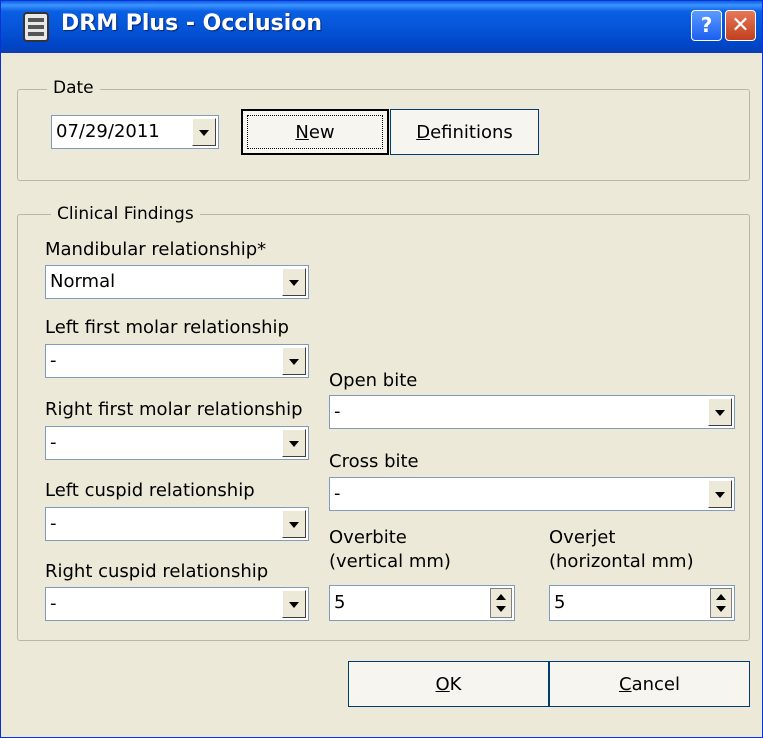  Describe the element at coordinates (177, 604) in the screenshot. I see `right-cuspid-select: -` at that location.